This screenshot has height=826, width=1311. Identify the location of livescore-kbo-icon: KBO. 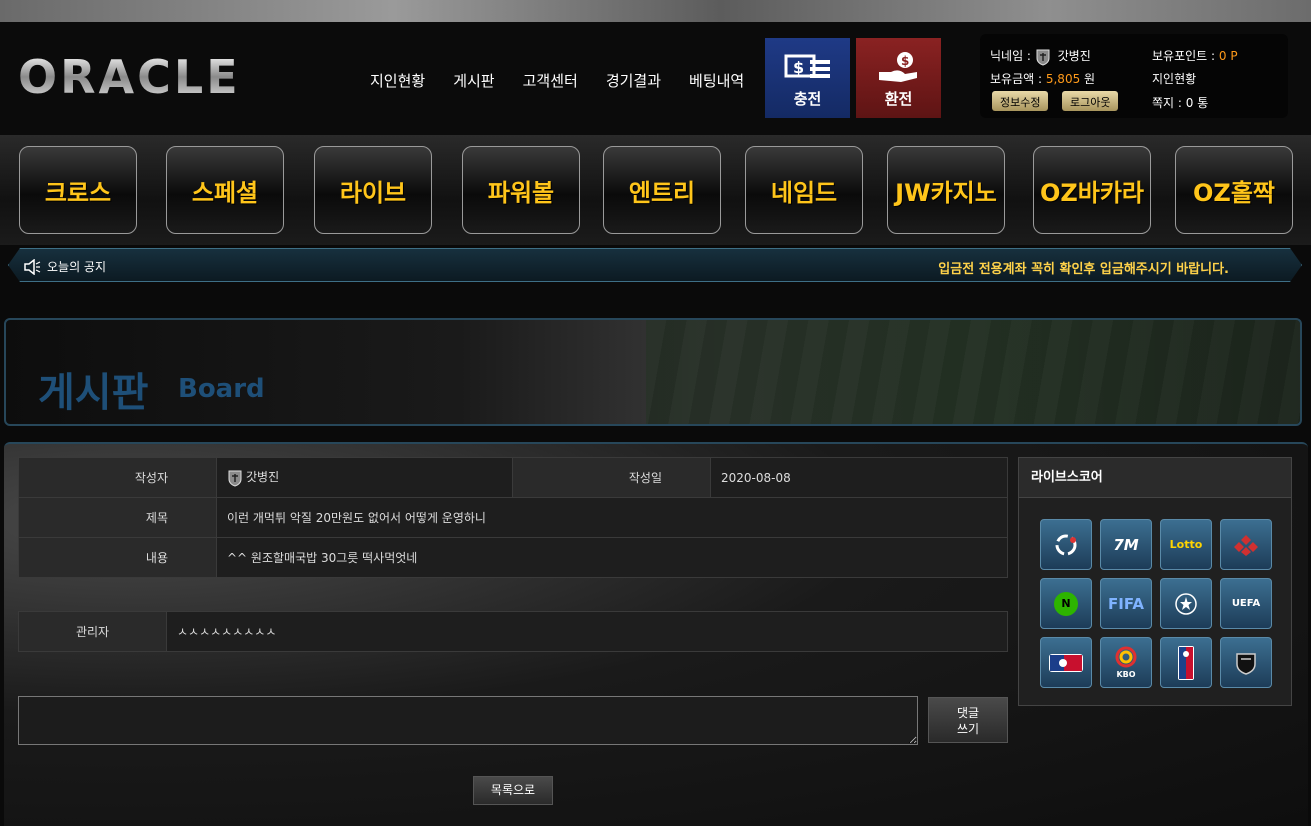
(1126, 662).